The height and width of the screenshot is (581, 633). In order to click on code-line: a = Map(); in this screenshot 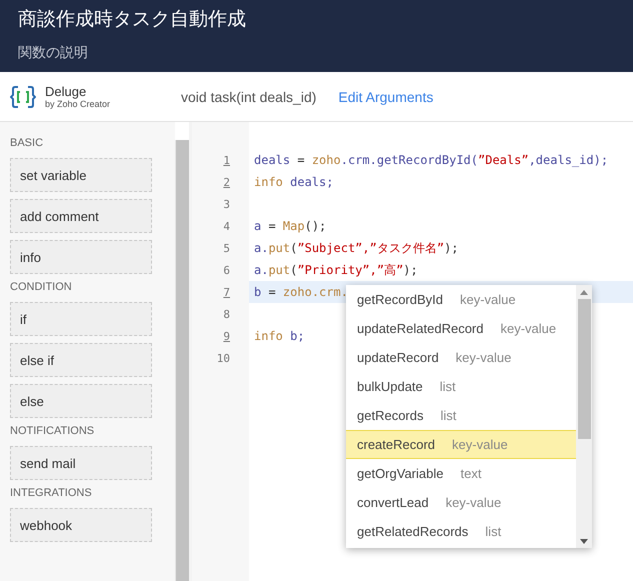, I will do `click(290, 226)`.